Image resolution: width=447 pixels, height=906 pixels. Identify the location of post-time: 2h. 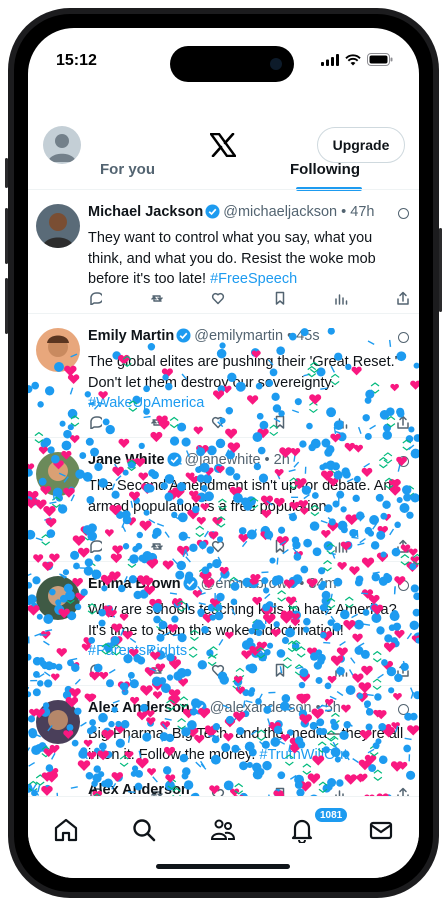
(281, 460).